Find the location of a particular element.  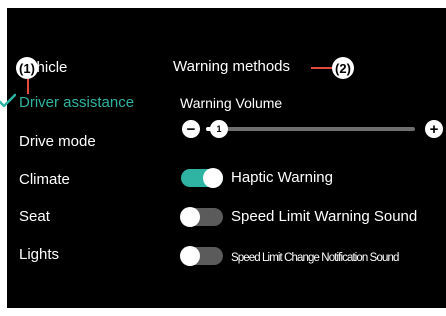

haptic-warning-label: Haptic Warning is located at coordinates (282, 177).